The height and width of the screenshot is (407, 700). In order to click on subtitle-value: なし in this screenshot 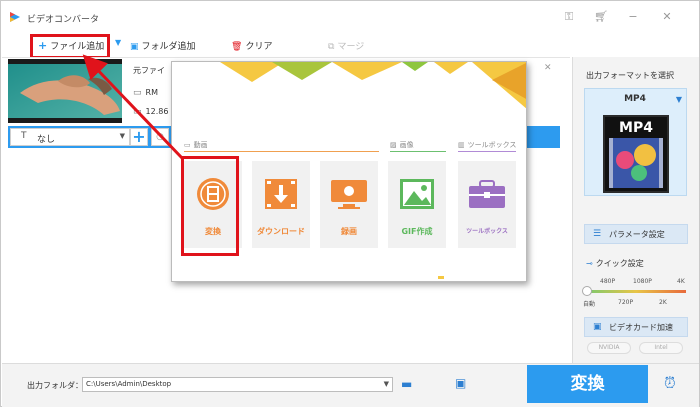, I will do `click(46, 140)`.